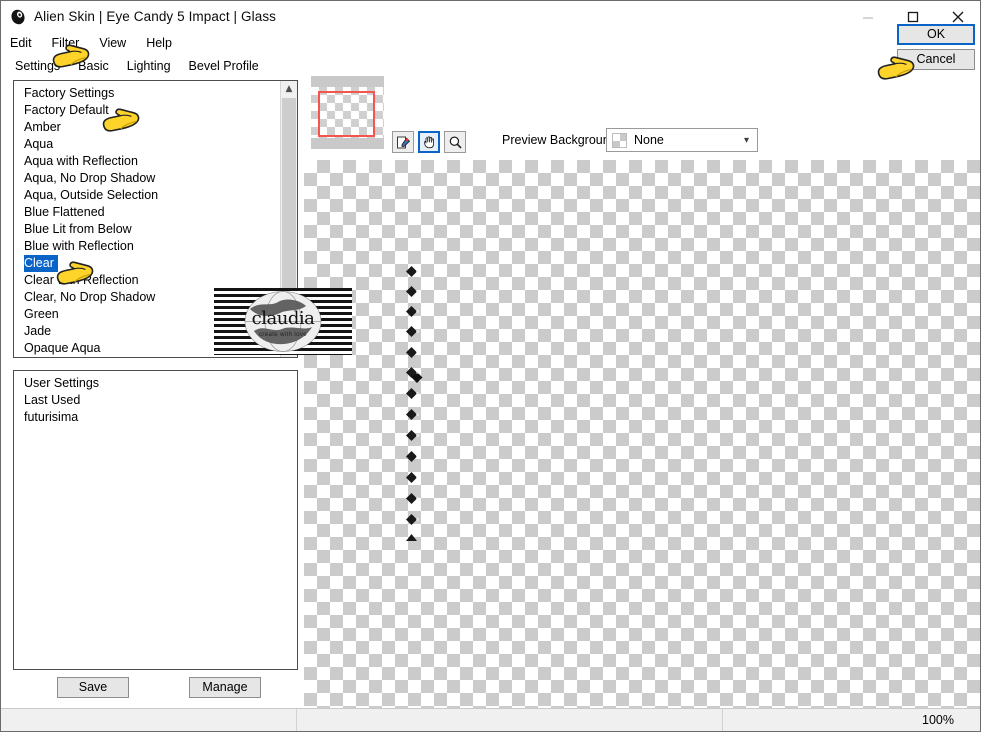  I want to click on list-item: Last Used, so click(155, 400).